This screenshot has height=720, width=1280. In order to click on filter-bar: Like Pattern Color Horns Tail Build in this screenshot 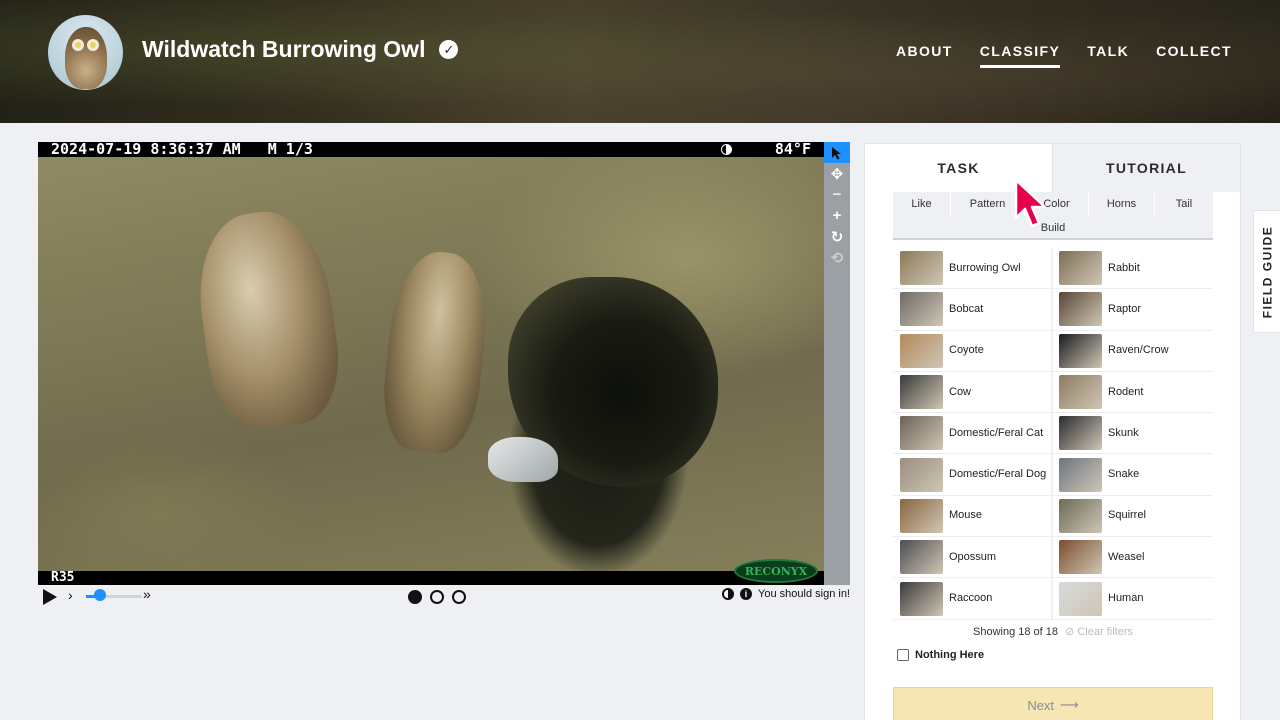, I will do `click(1053, 216)`.